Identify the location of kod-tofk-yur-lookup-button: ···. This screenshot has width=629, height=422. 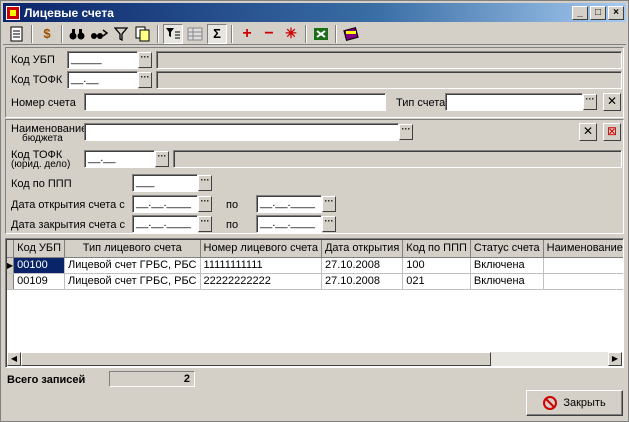
(162, 159).